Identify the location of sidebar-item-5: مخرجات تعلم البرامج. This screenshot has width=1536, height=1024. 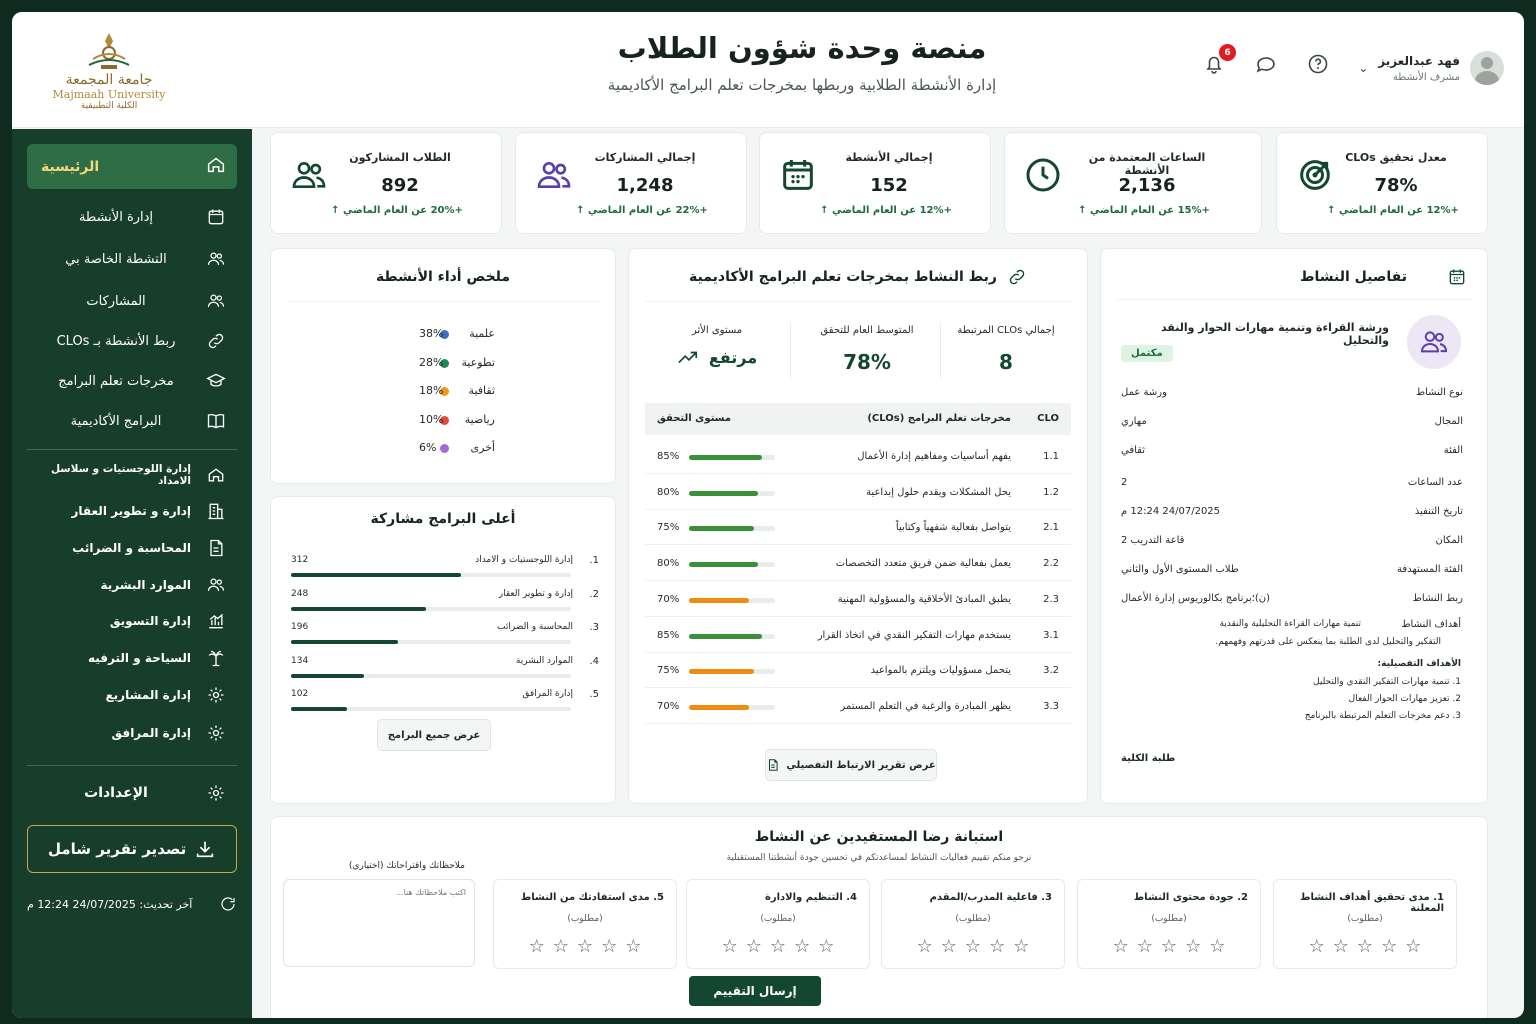
(132, 381).